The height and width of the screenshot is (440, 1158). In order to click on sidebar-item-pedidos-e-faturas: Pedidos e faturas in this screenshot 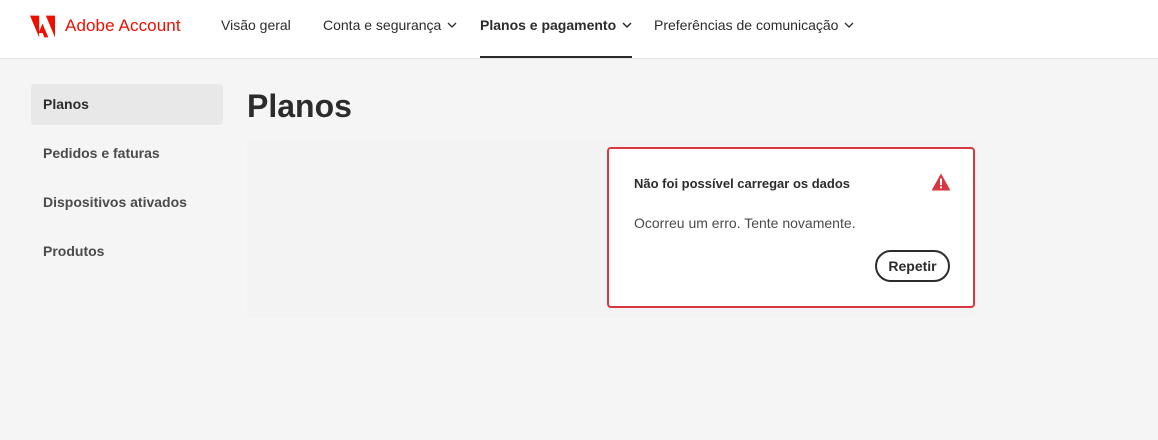, I will do `click(127, 153)`.